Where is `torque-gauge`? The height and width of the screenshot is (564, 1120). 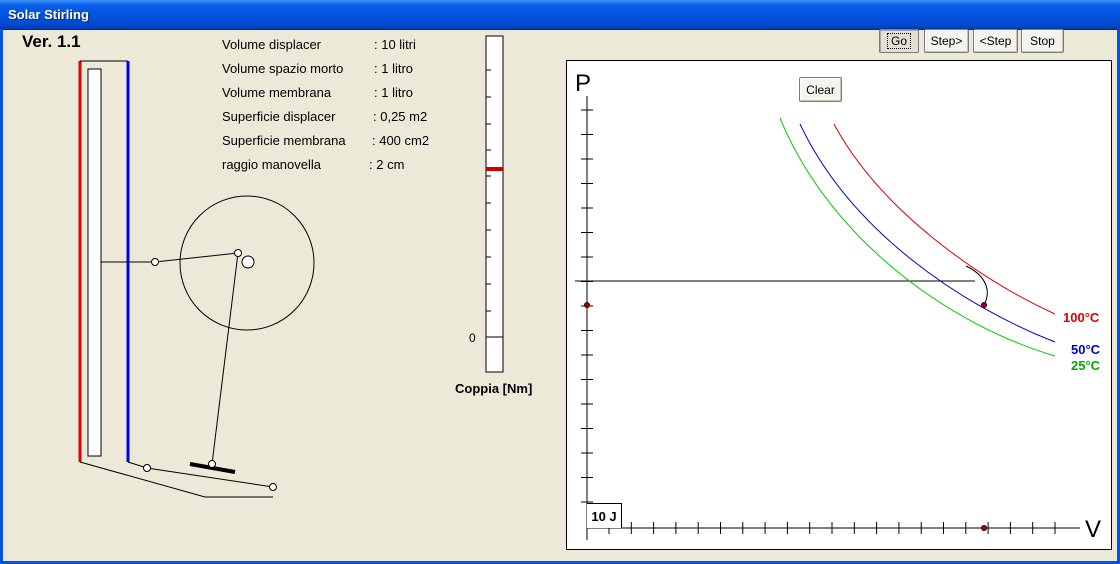 torque-gauge is located at coordinates (494, 204).